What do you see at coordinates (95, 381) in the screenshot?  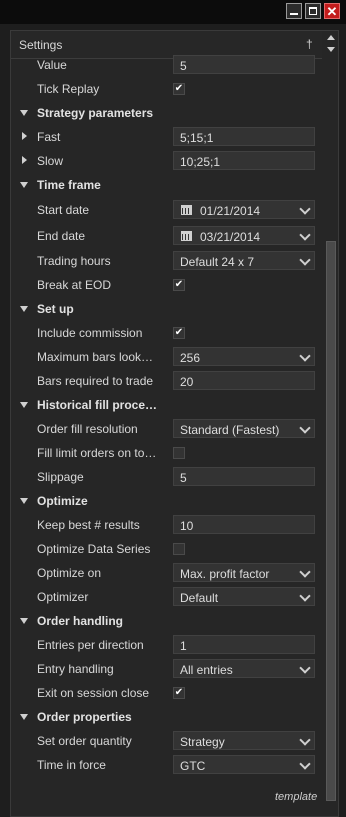 I see `property-label: Bars required to trade` at bounding box center [95, 381].